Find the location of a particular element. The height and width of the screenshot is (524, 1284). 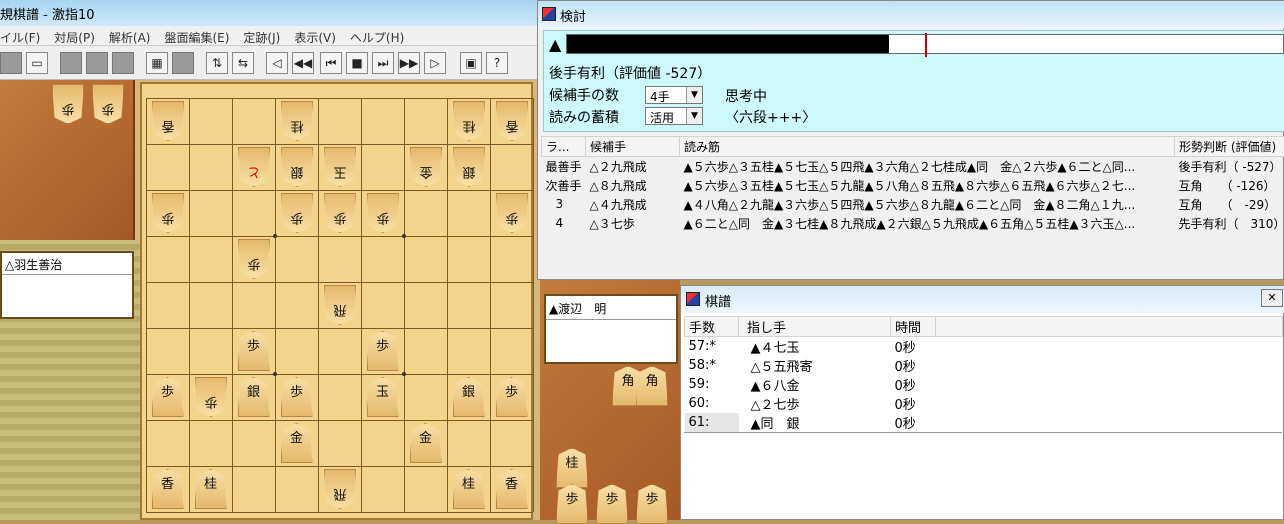

back-10-icon: ◀◀ is located at coordinates (303, 63).